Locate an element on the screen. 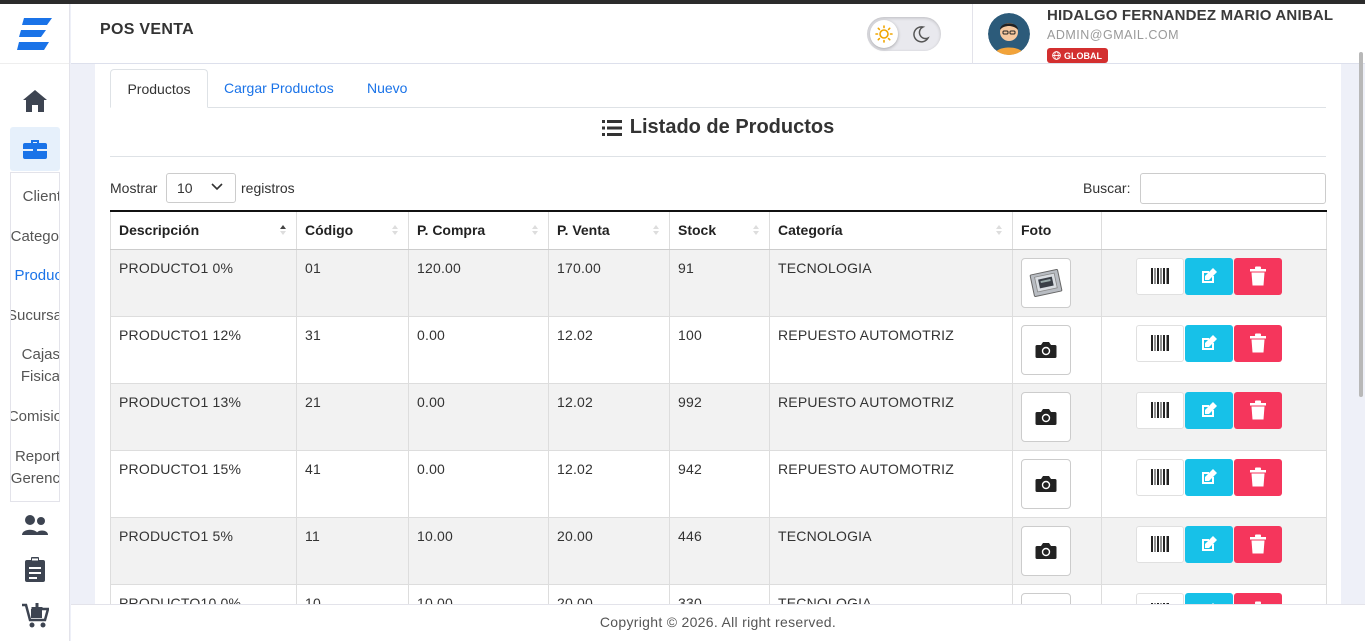 The width and height of the screenshot is (1365, 641). sun-icon is located at coordinates (884, 34).